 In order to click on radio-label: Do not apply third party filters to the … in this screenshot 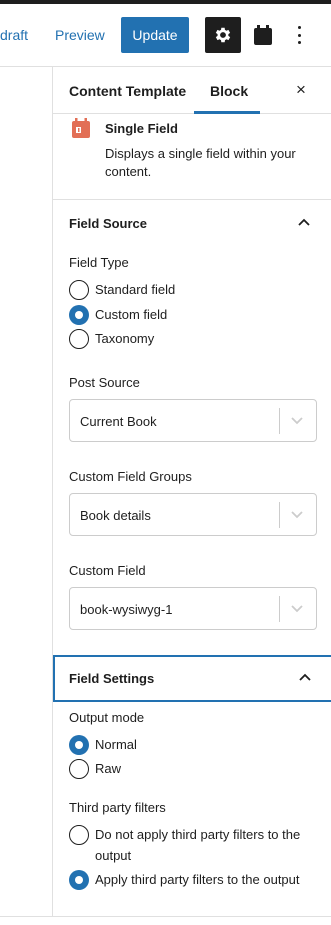, I will do `click(198, 845)`.